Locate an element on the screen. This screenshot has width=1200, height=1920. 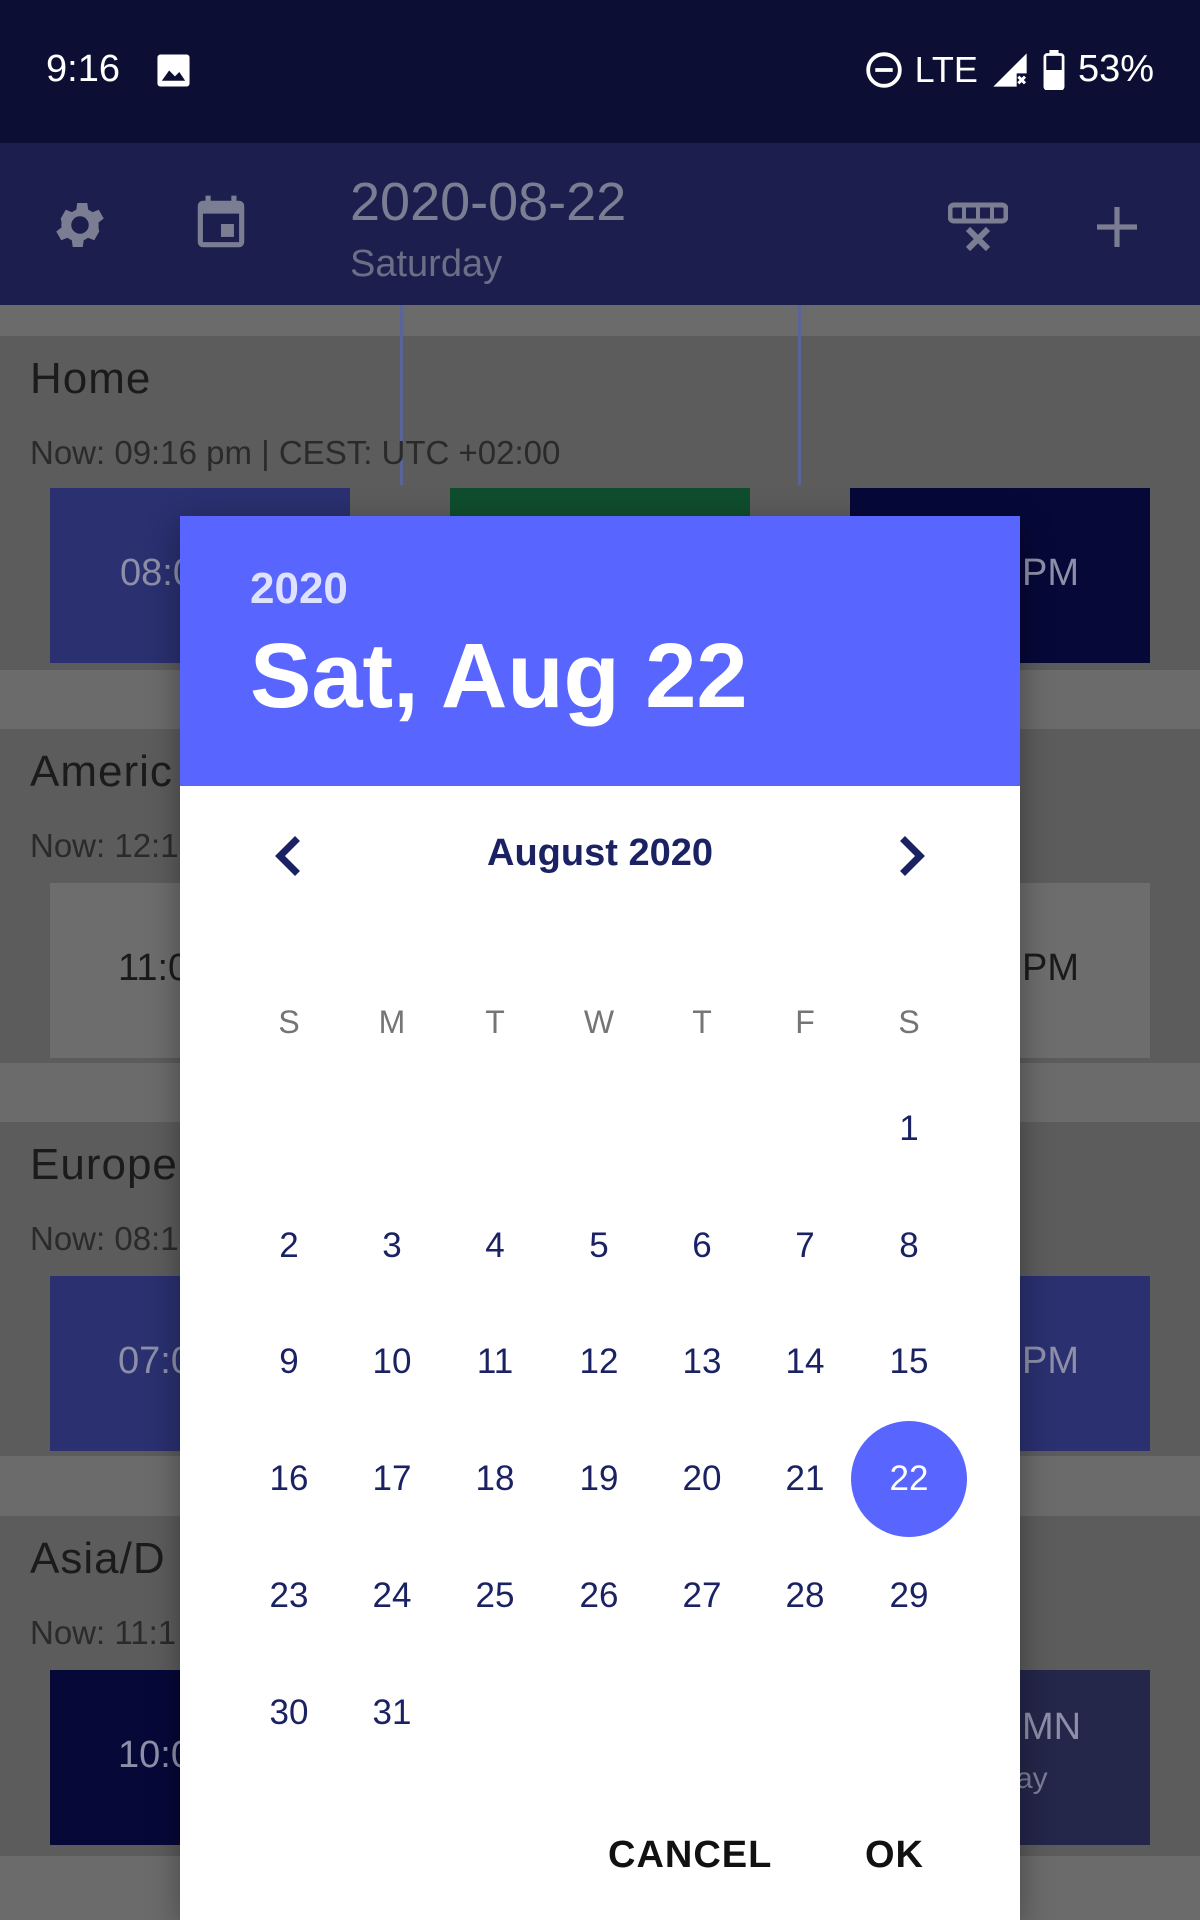
day-cell: 11 is located at coordinates (495, 1362).